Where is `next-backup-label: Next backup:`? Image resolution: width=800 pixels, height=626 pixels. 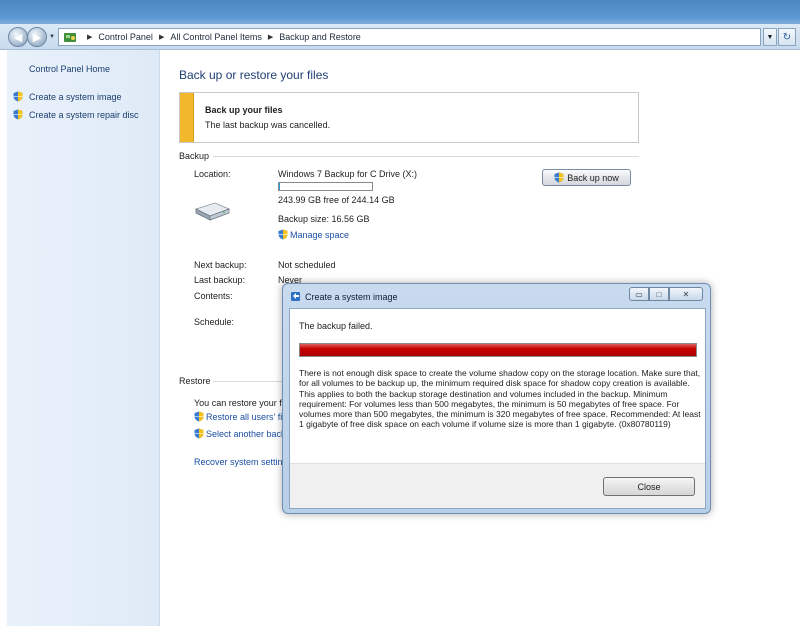 next-backup-label: Next backup: is located at coordinates (220, 265).